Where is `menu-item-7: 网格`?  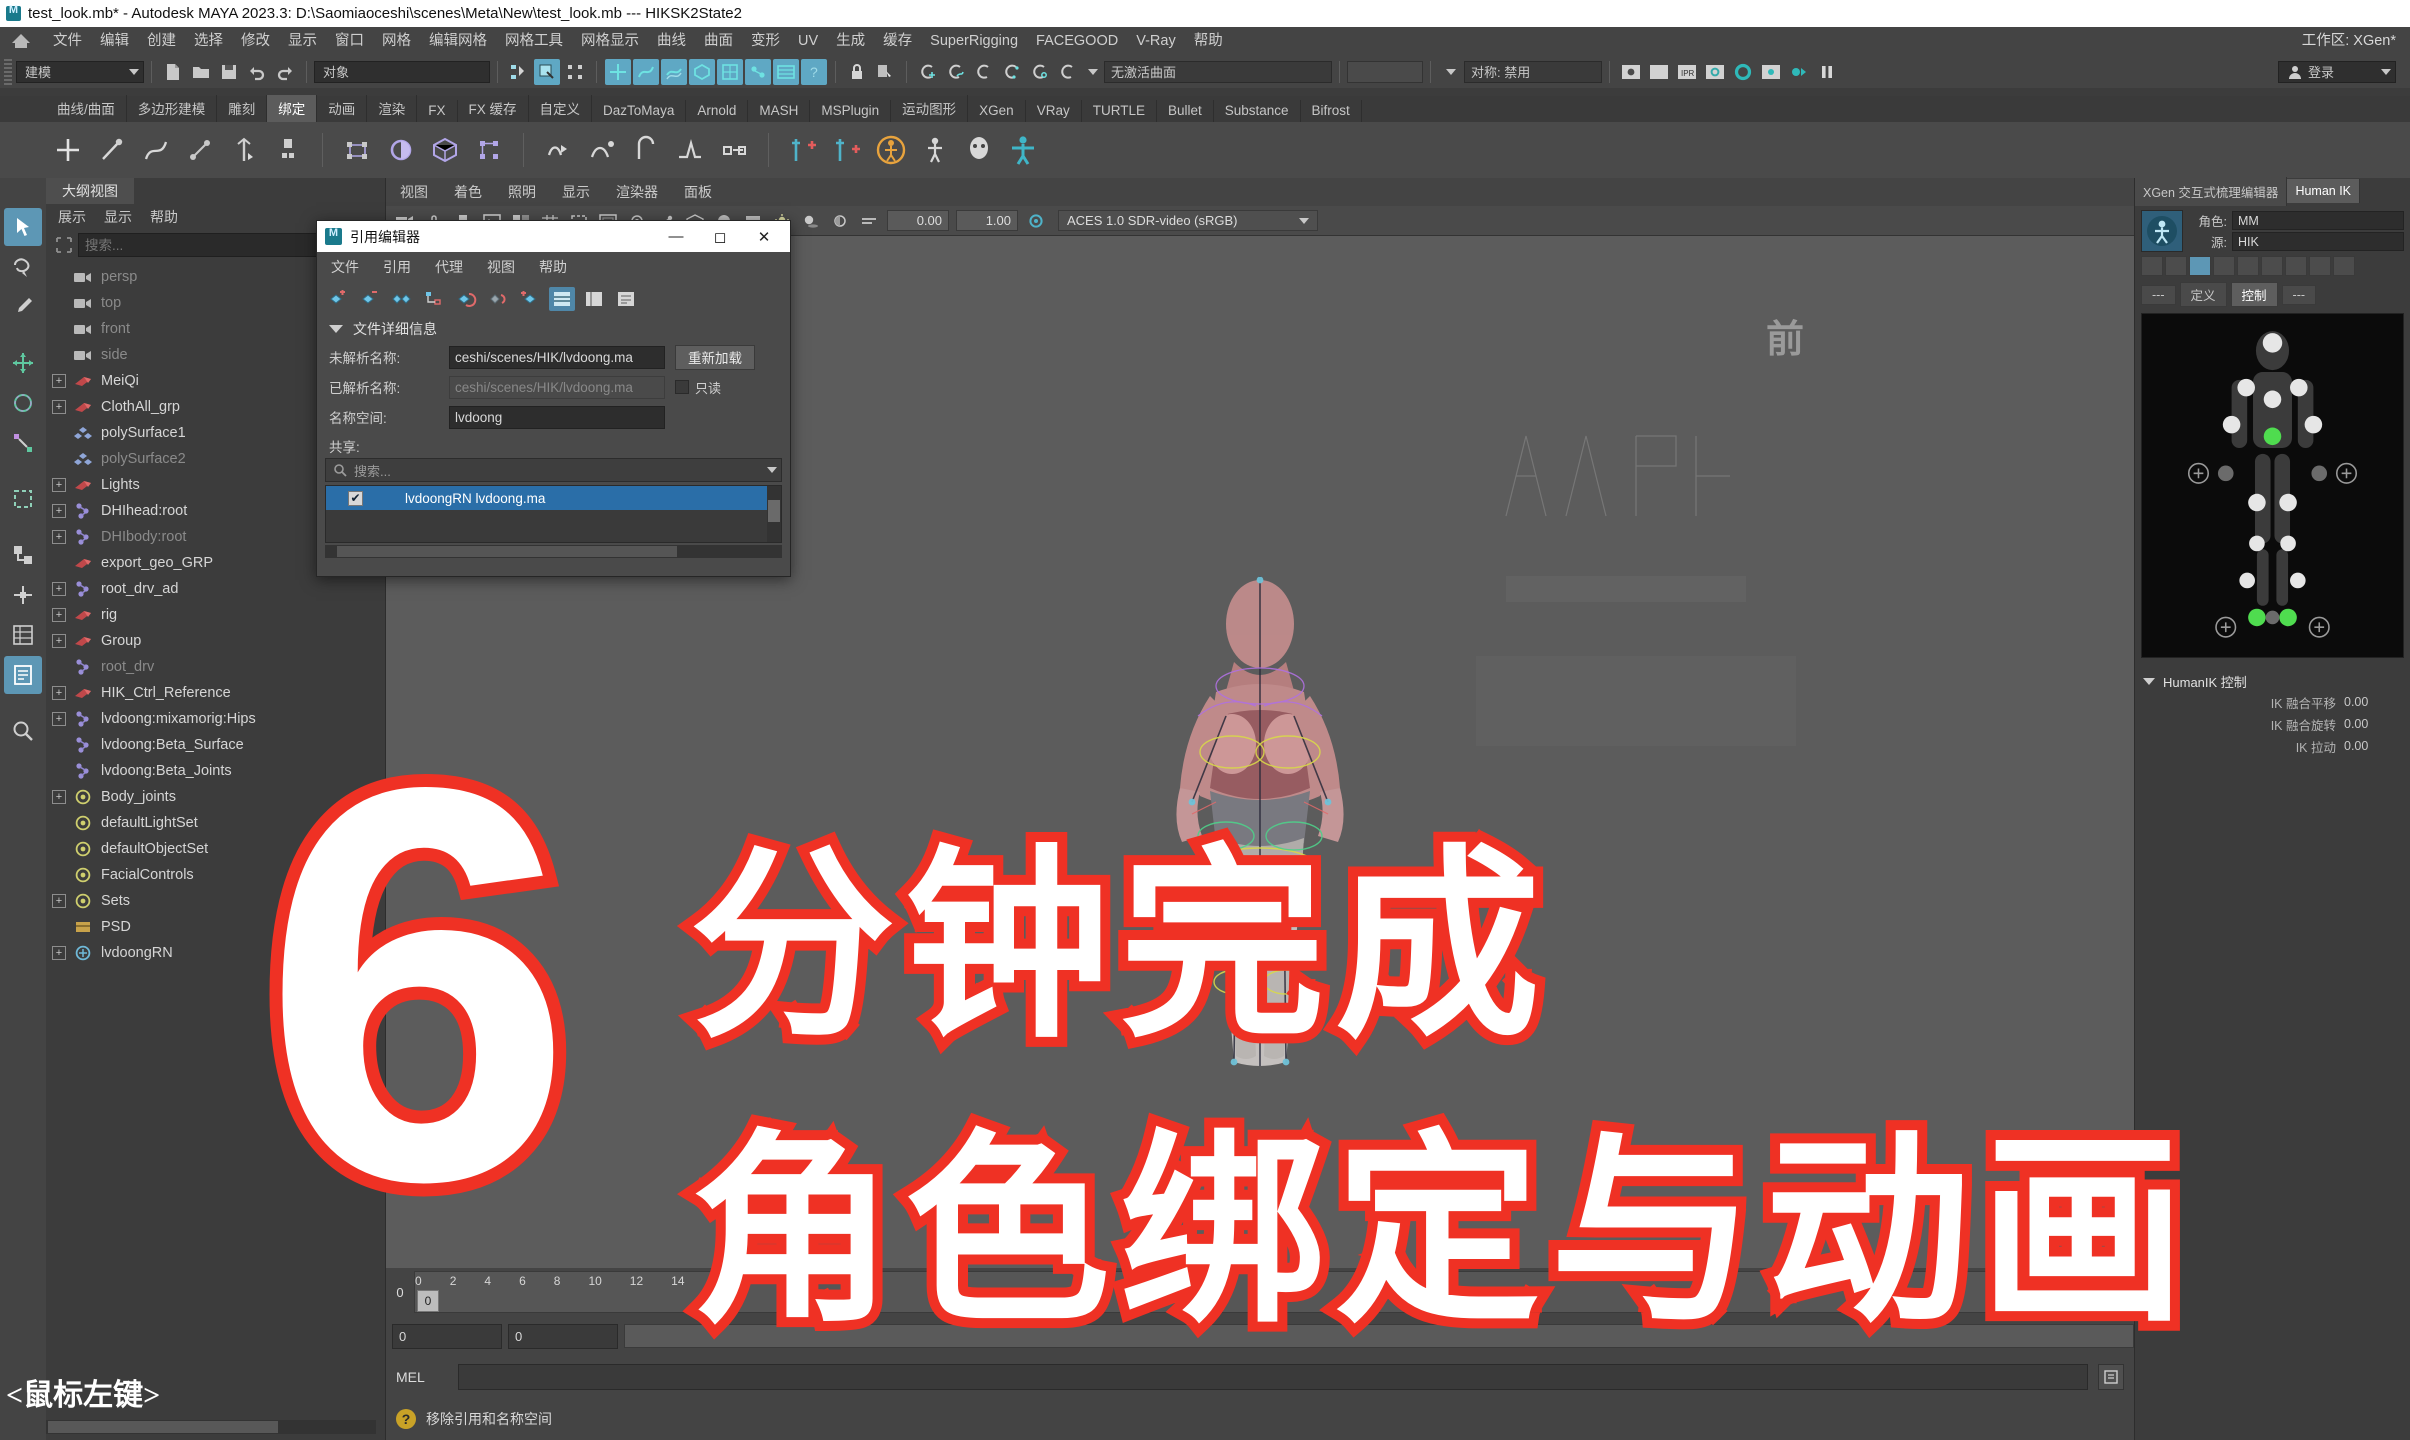 menu-item-7: 网格 is located at coordinates (396, 41).